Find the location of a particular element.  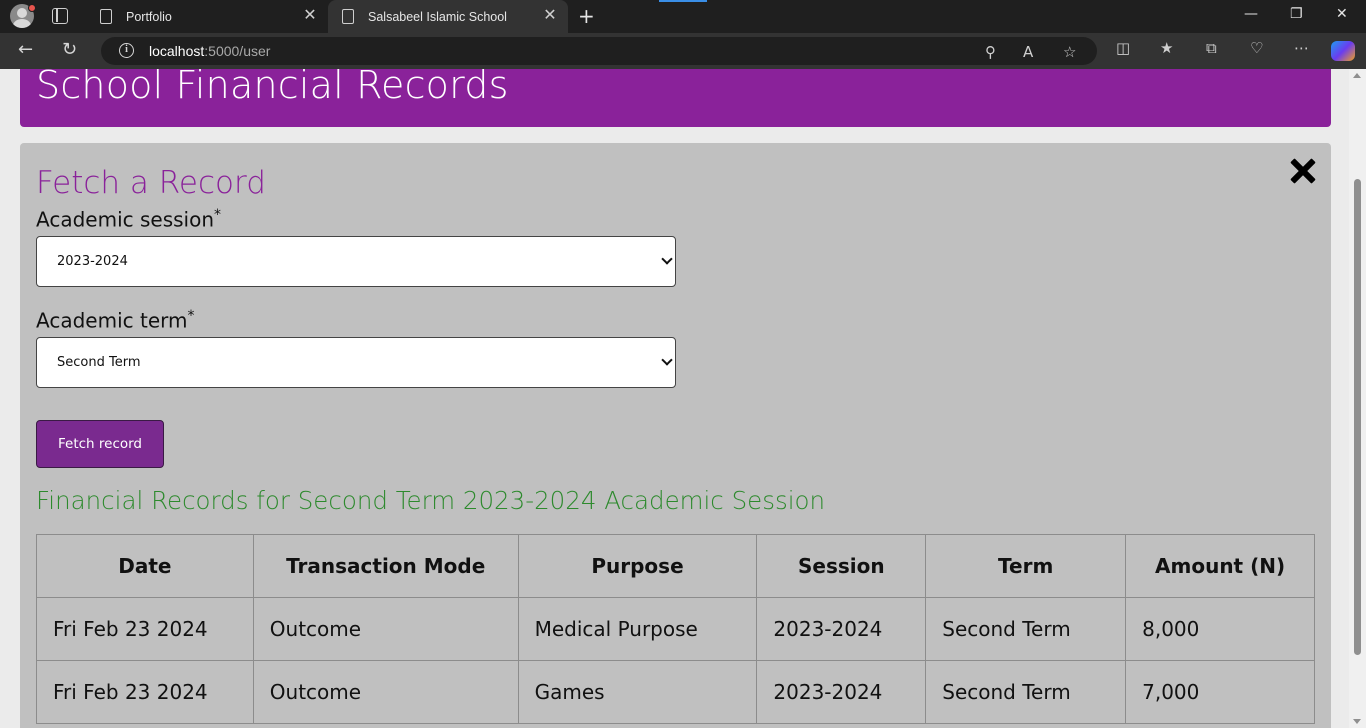

term-select-value: Second Term is located at coordinates (99, 362).